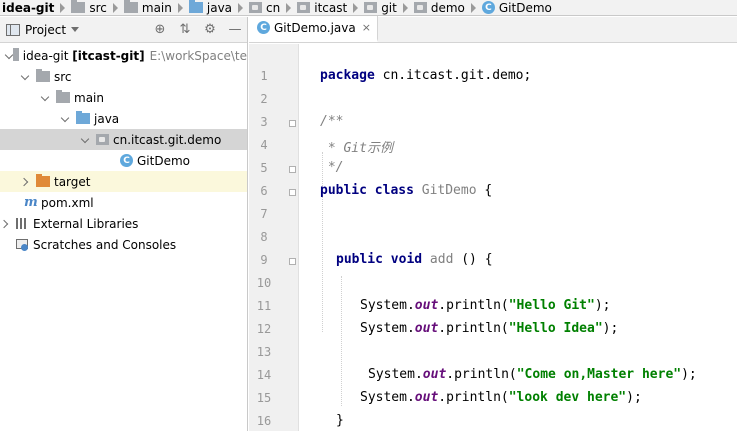 This screenshot has width=737, height=431. What do you see at coordinates (488, 7) in the screenshot?
I see `class-icon: C` at bounding box center [488, 7].